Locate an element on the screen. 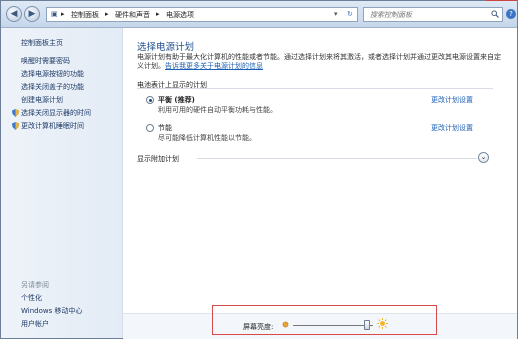 The width and height of the screenshot is (518, 339). plan-power-saver-radio is located at coordinates (150, 128).